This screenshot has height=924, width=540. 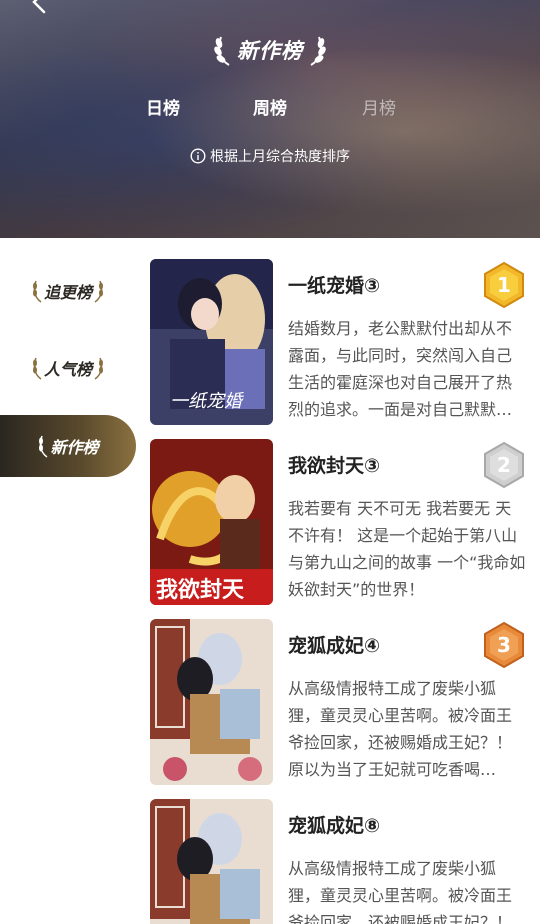 I want to click on page-title-group: 新作榜, so click(x=270, y=50).